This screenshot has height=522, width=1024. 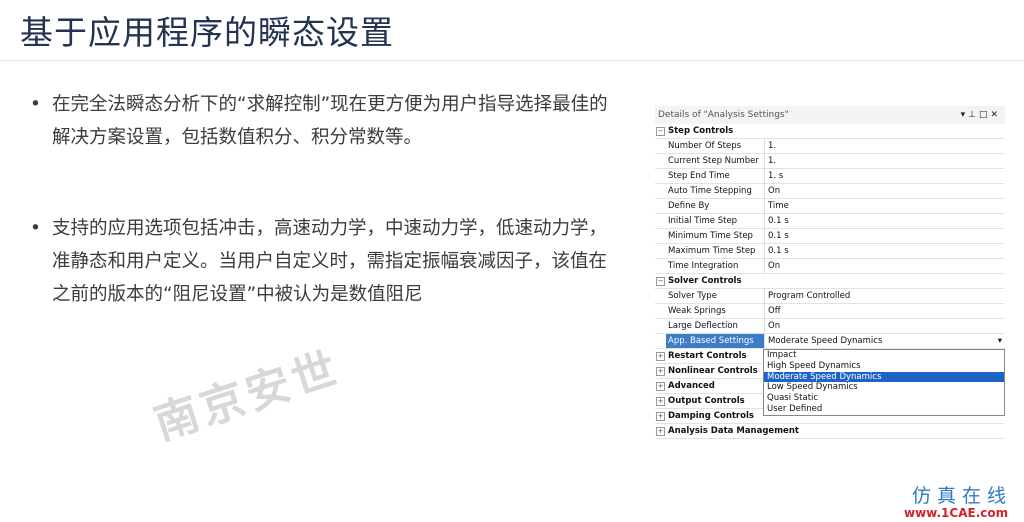 What do you see at coordinates (707, 356) in the screenshot?
I see `category-label: Restart Controls` at bounding box center [707, 356].